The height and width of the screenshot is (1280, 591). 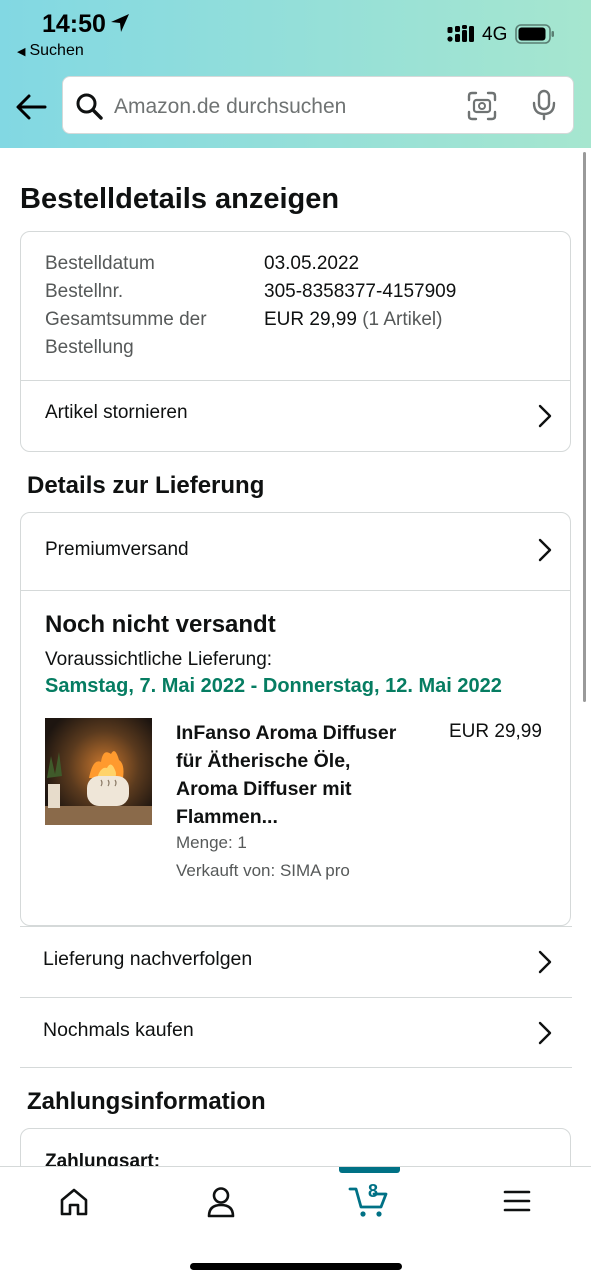 What do you see at coordinates (495, 34) in the screenshot?
I see `network-type: 4G` at bounding box center [495, 34].